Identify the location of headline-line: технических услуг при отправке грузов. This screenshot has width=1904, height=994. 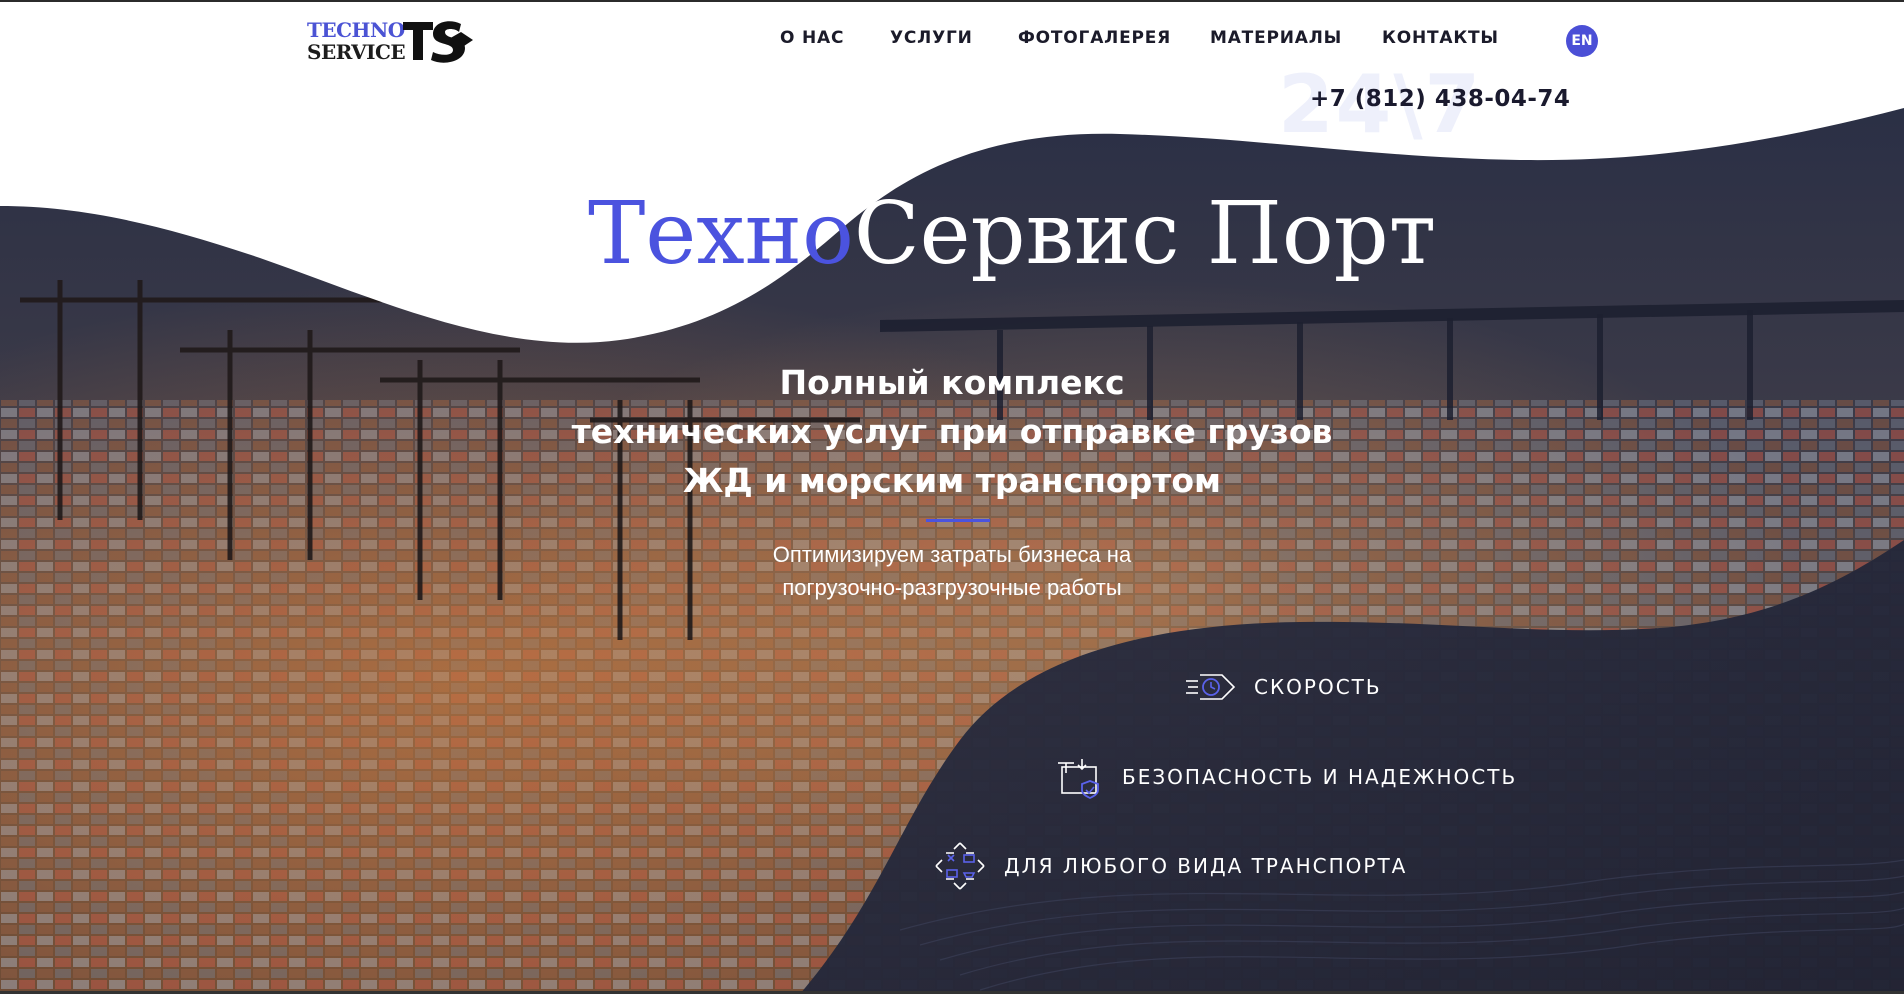
(952, 431).